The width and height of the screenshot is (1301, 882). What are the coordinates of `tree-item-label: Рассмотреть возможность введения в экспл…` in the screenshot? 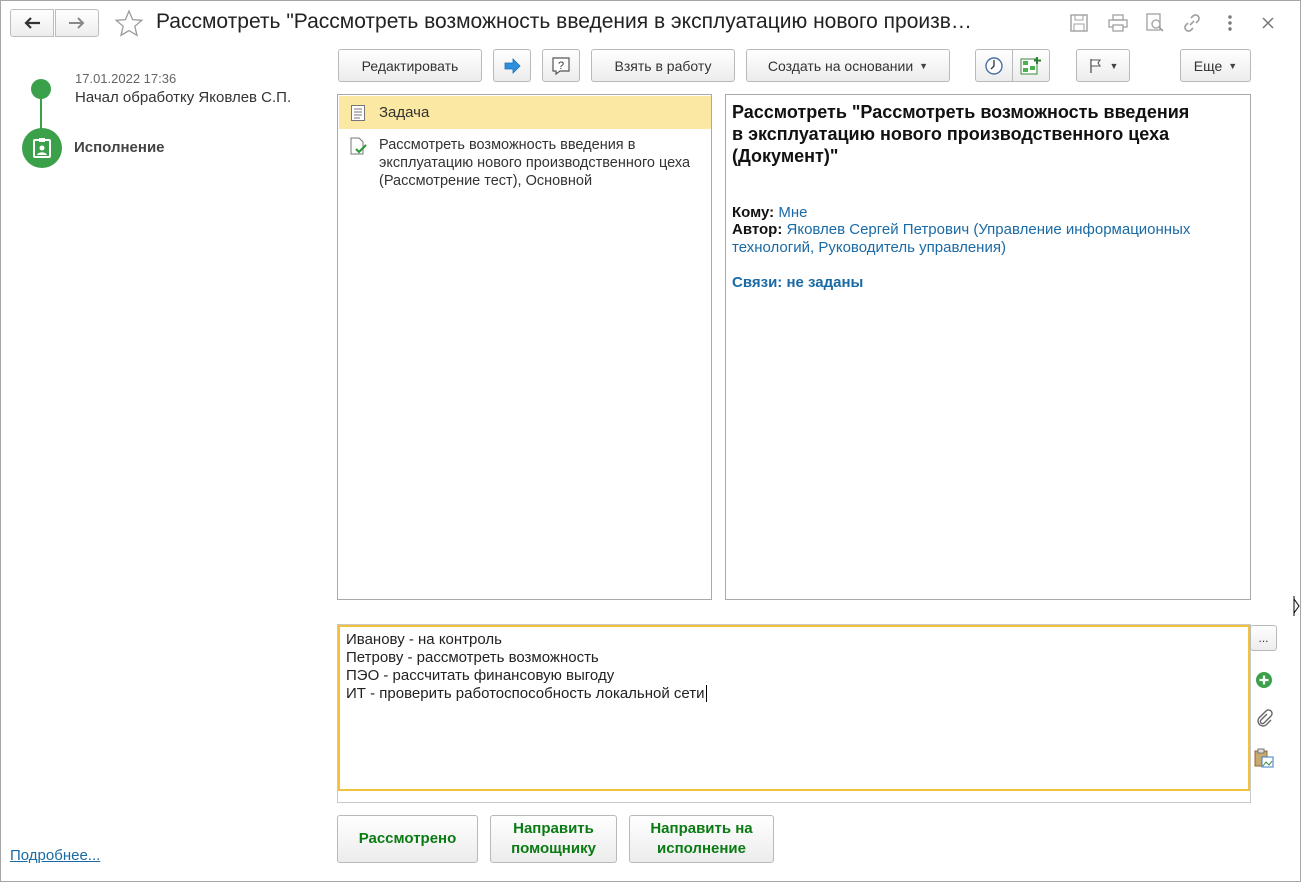 It's located at (535, 163).